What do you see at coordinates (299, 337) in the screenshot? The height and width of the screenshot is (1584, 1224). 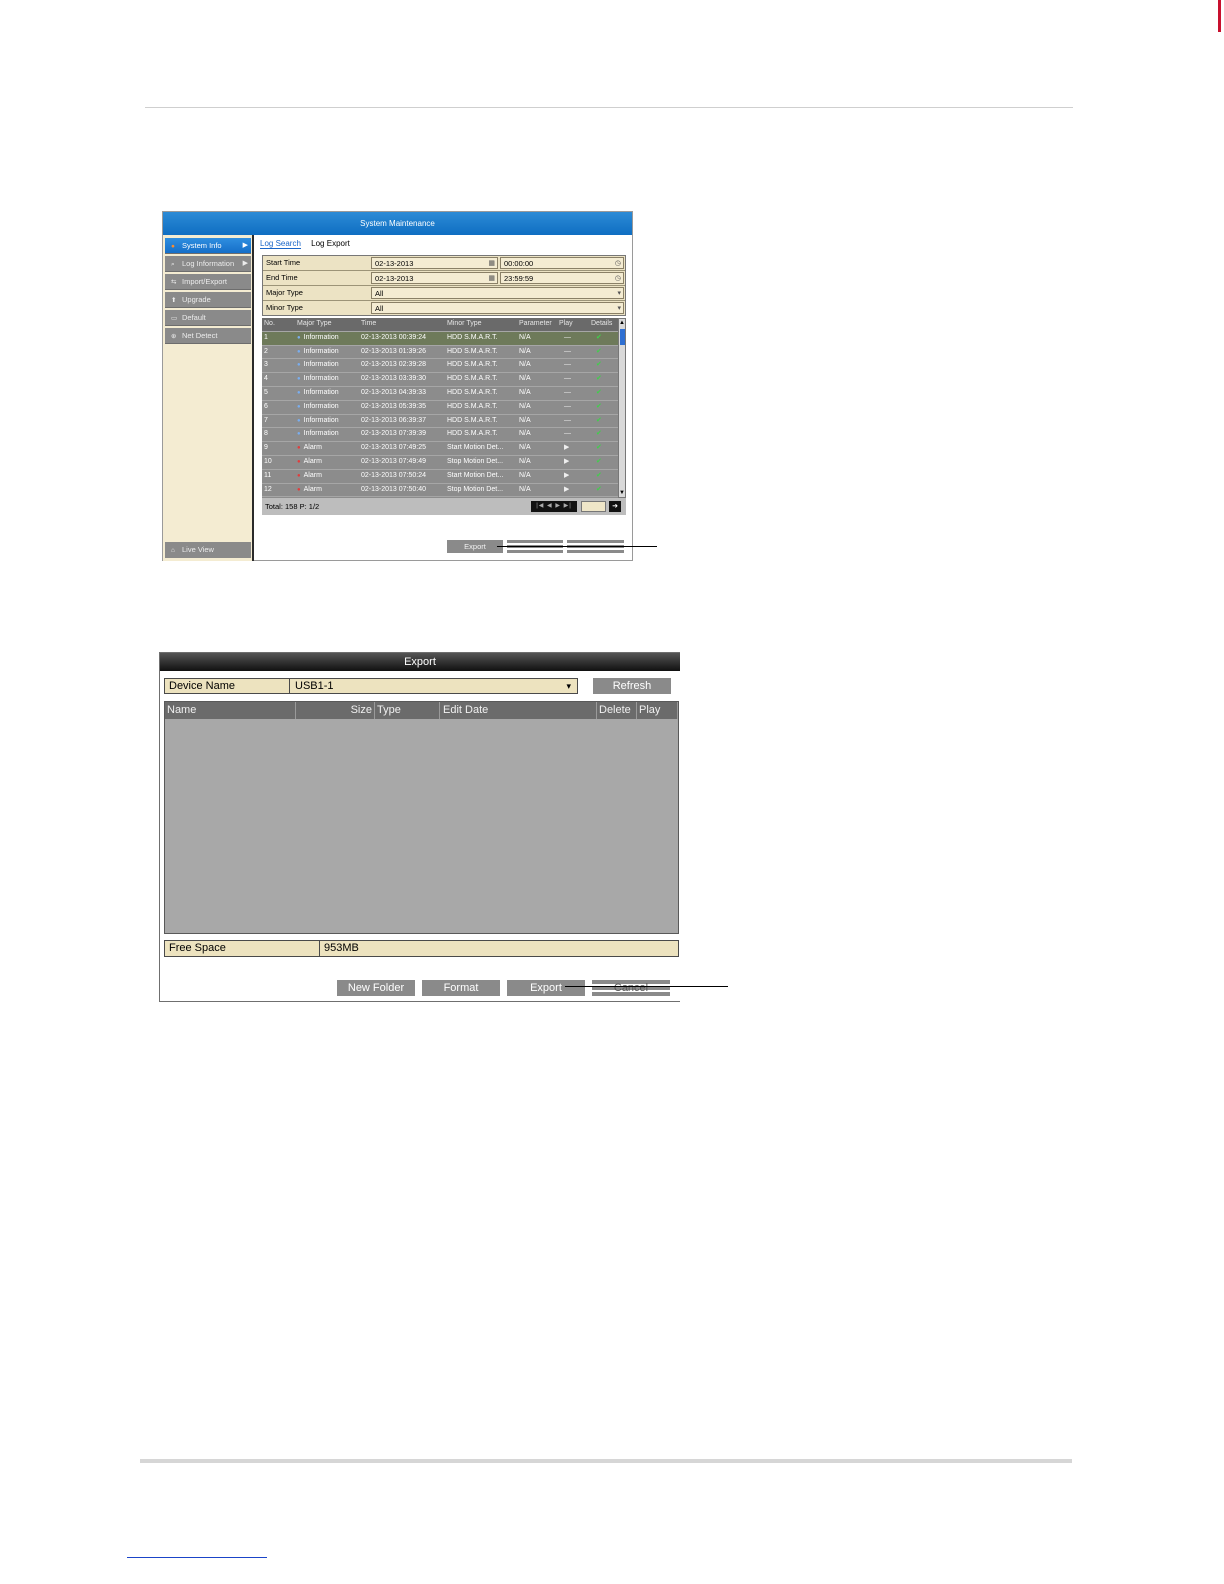 I see `info-icon: ●` at bounding box center [299, 337].